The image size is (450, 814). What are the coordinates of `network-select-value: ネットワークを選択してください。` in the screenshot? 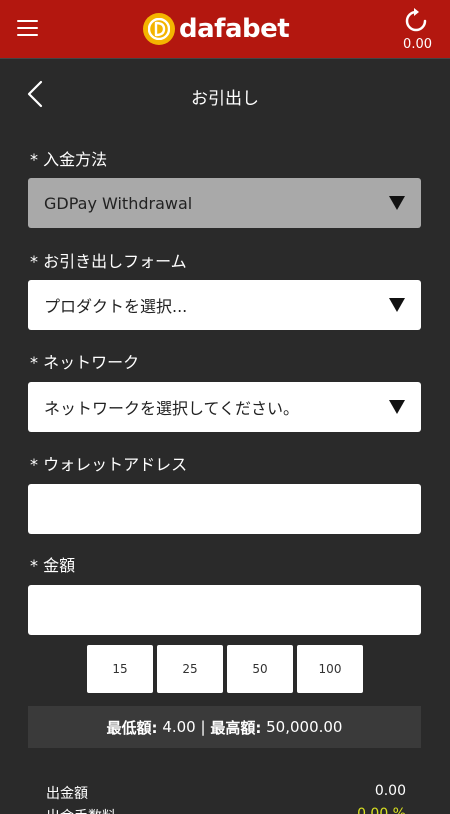 It's located at (172, 408).